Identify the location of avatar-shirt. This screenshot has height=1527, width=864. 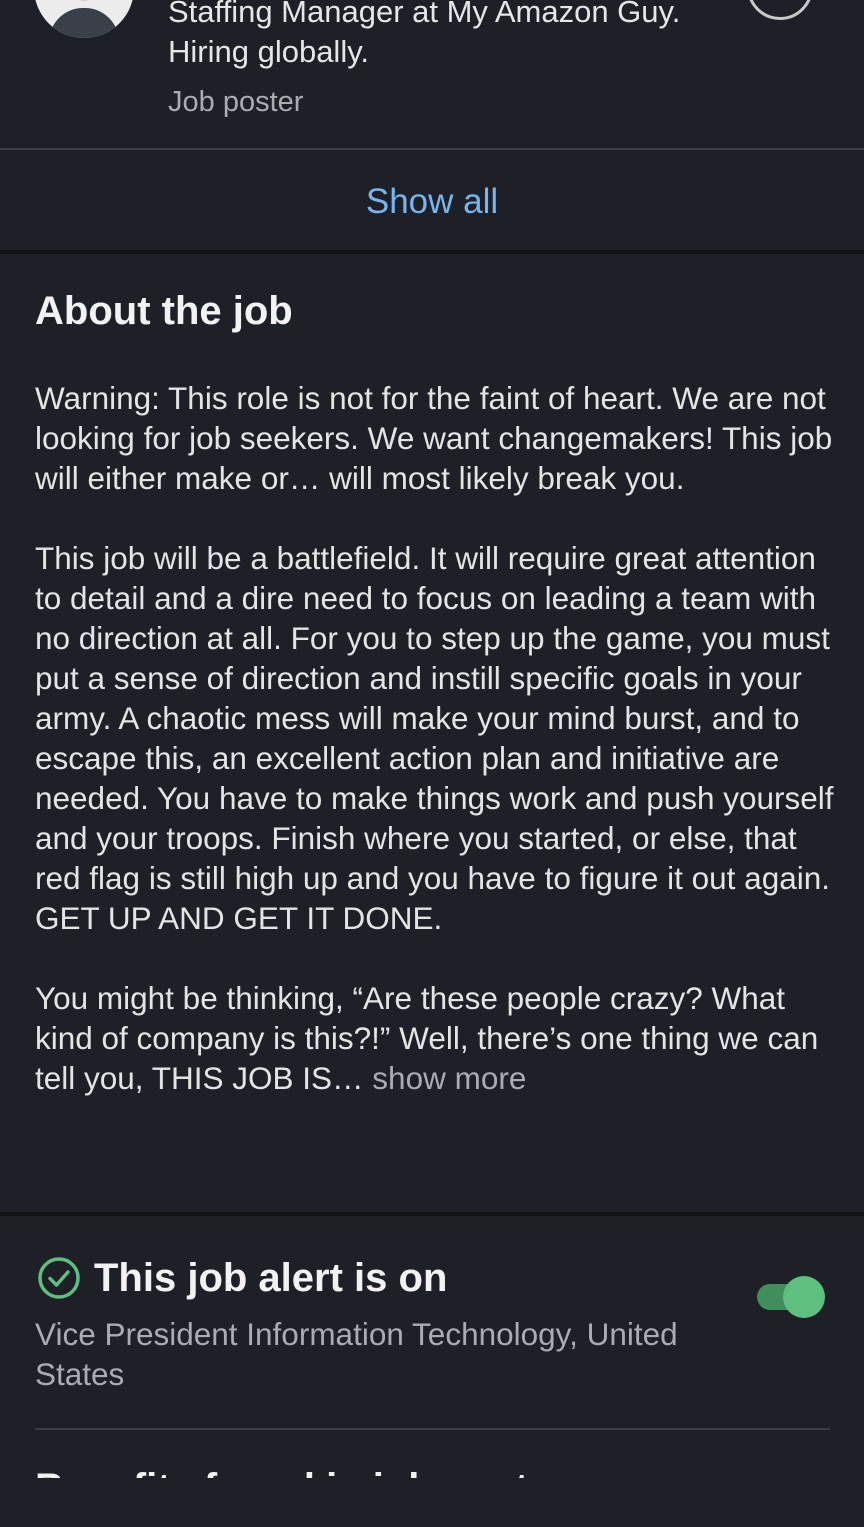
(84, 23).